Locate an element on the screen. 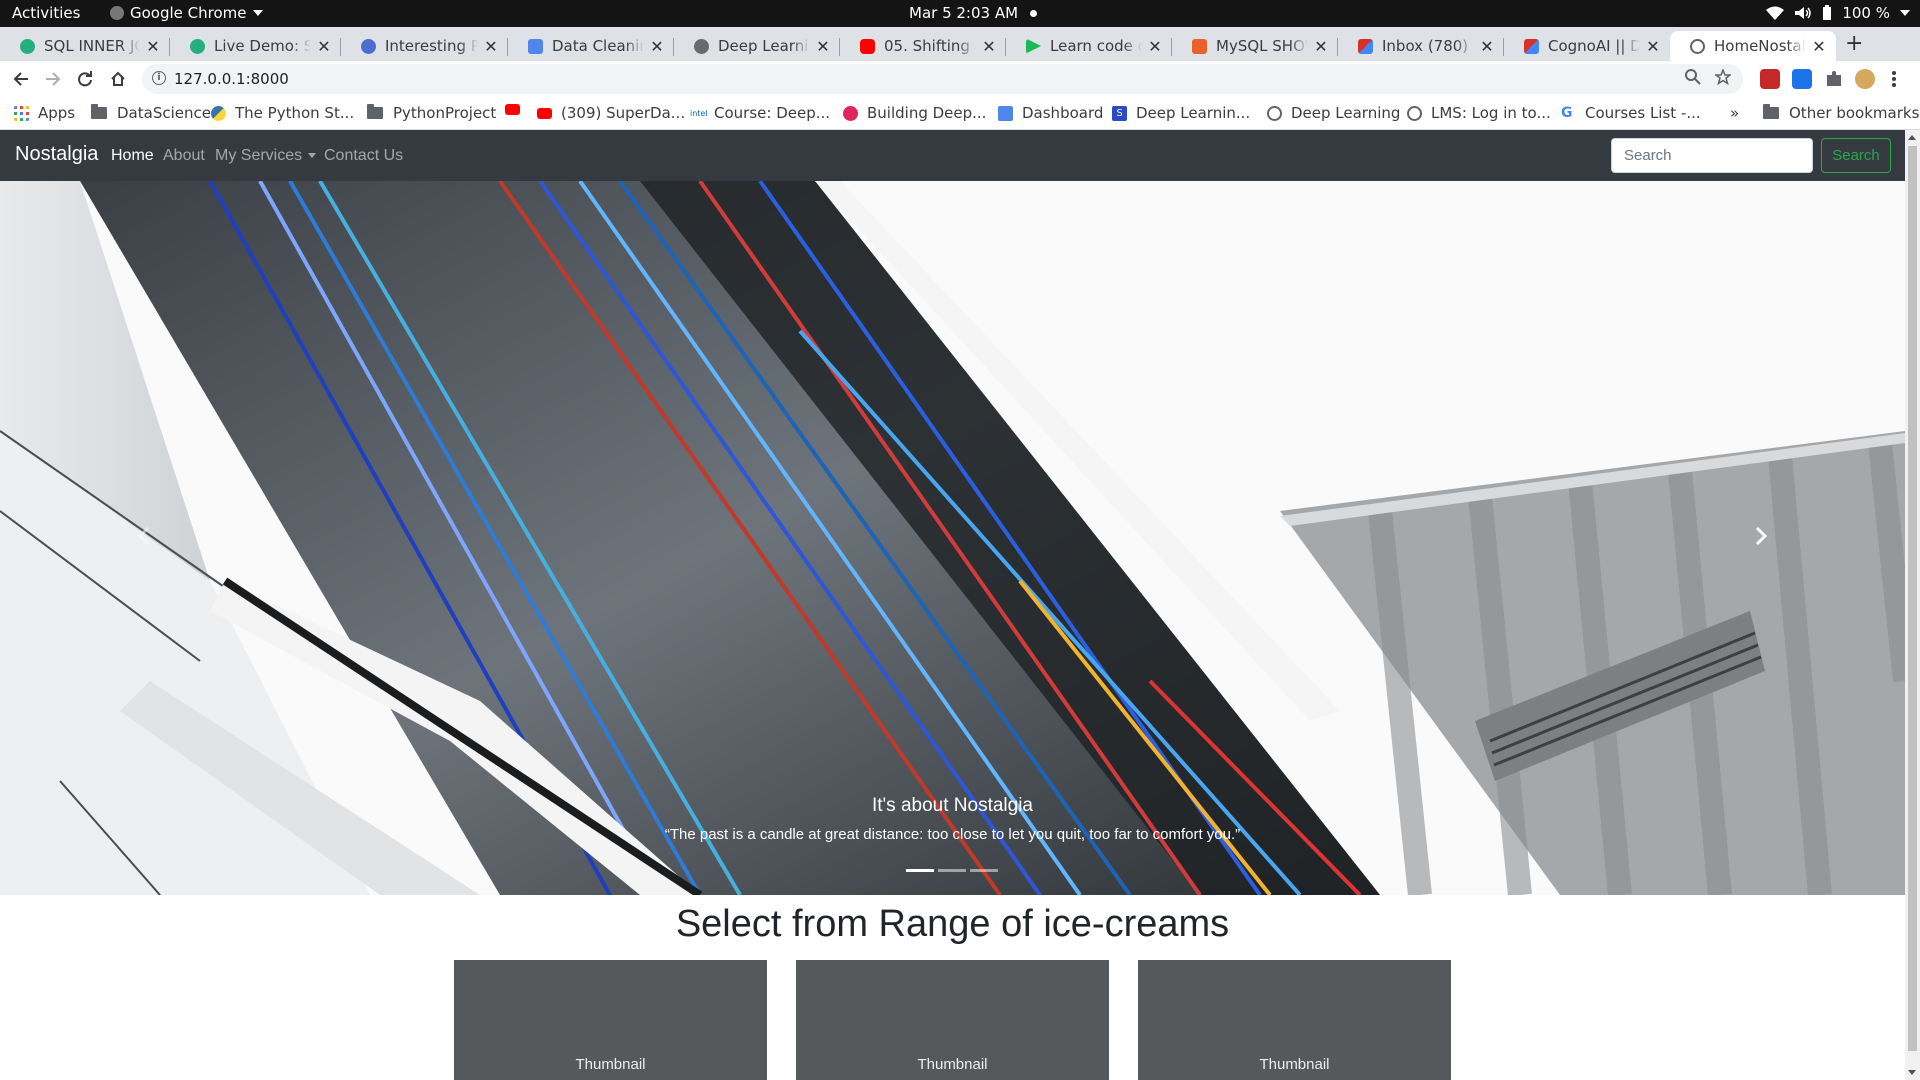  battery-level: 100 % is located at coordinates (1866, 13).